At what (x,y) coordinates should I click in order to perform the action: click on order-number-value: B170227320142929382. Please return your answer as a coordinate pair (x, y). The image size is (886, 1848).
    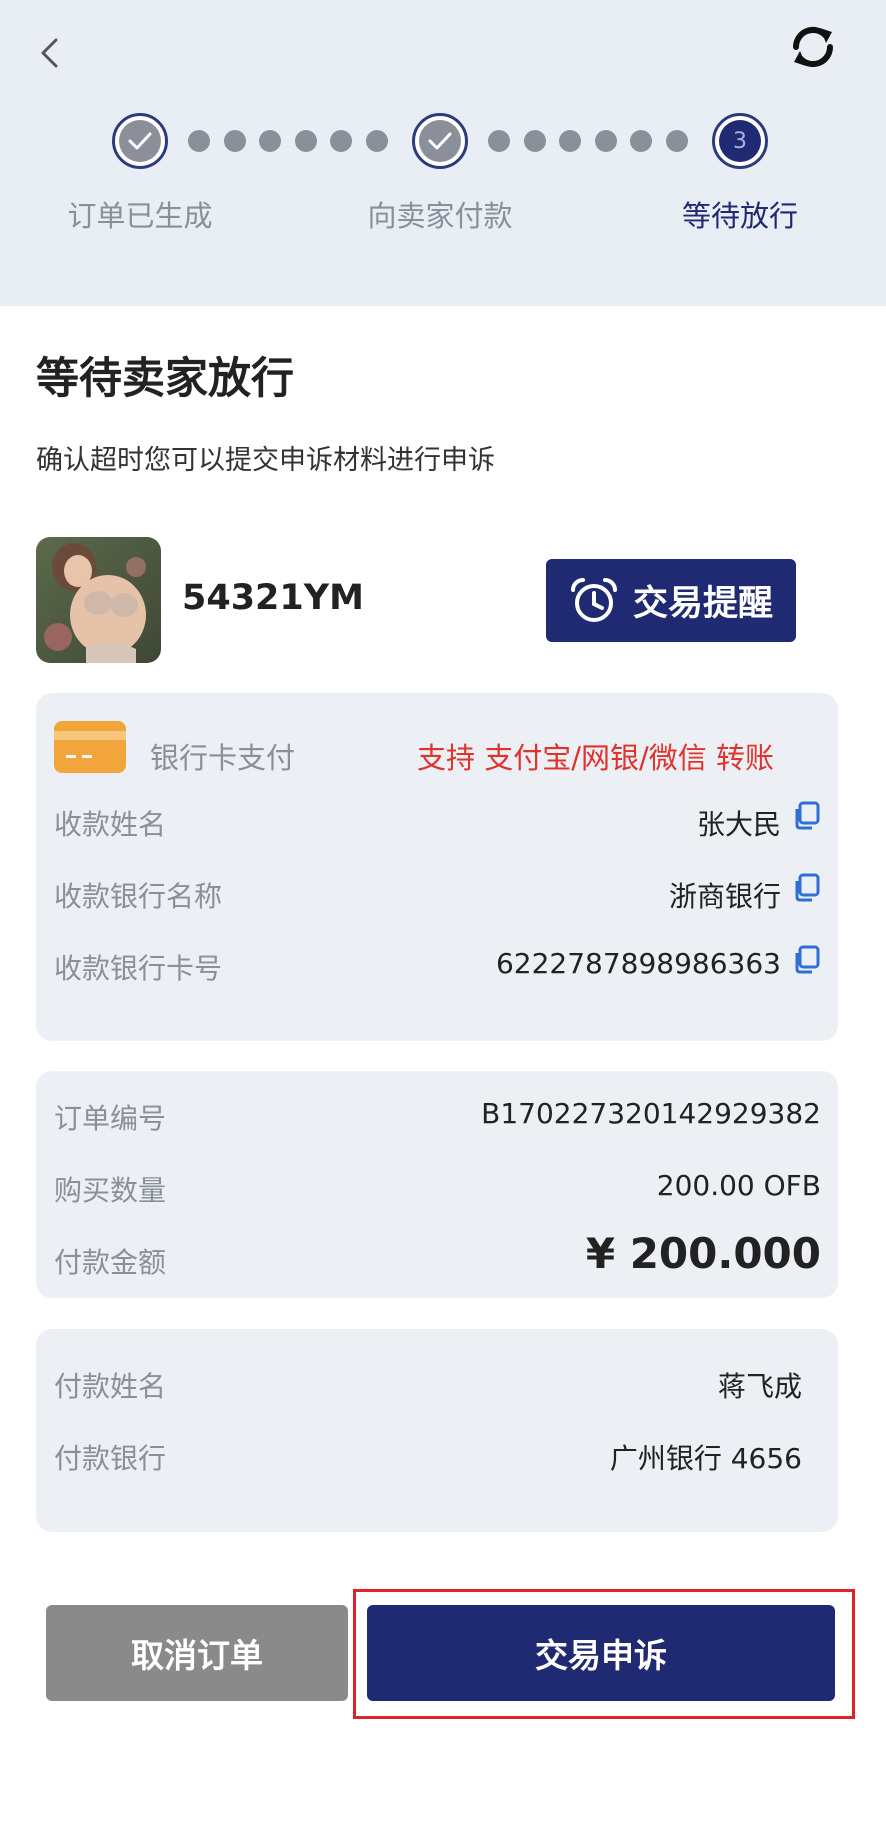
    Looking at the image, I should click on (651, 1113).